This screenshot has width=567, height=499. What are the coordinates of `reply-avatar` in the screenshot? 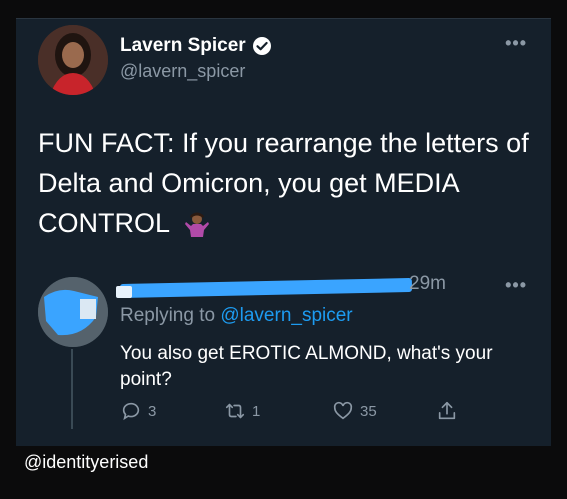 It's located at (73, 312).